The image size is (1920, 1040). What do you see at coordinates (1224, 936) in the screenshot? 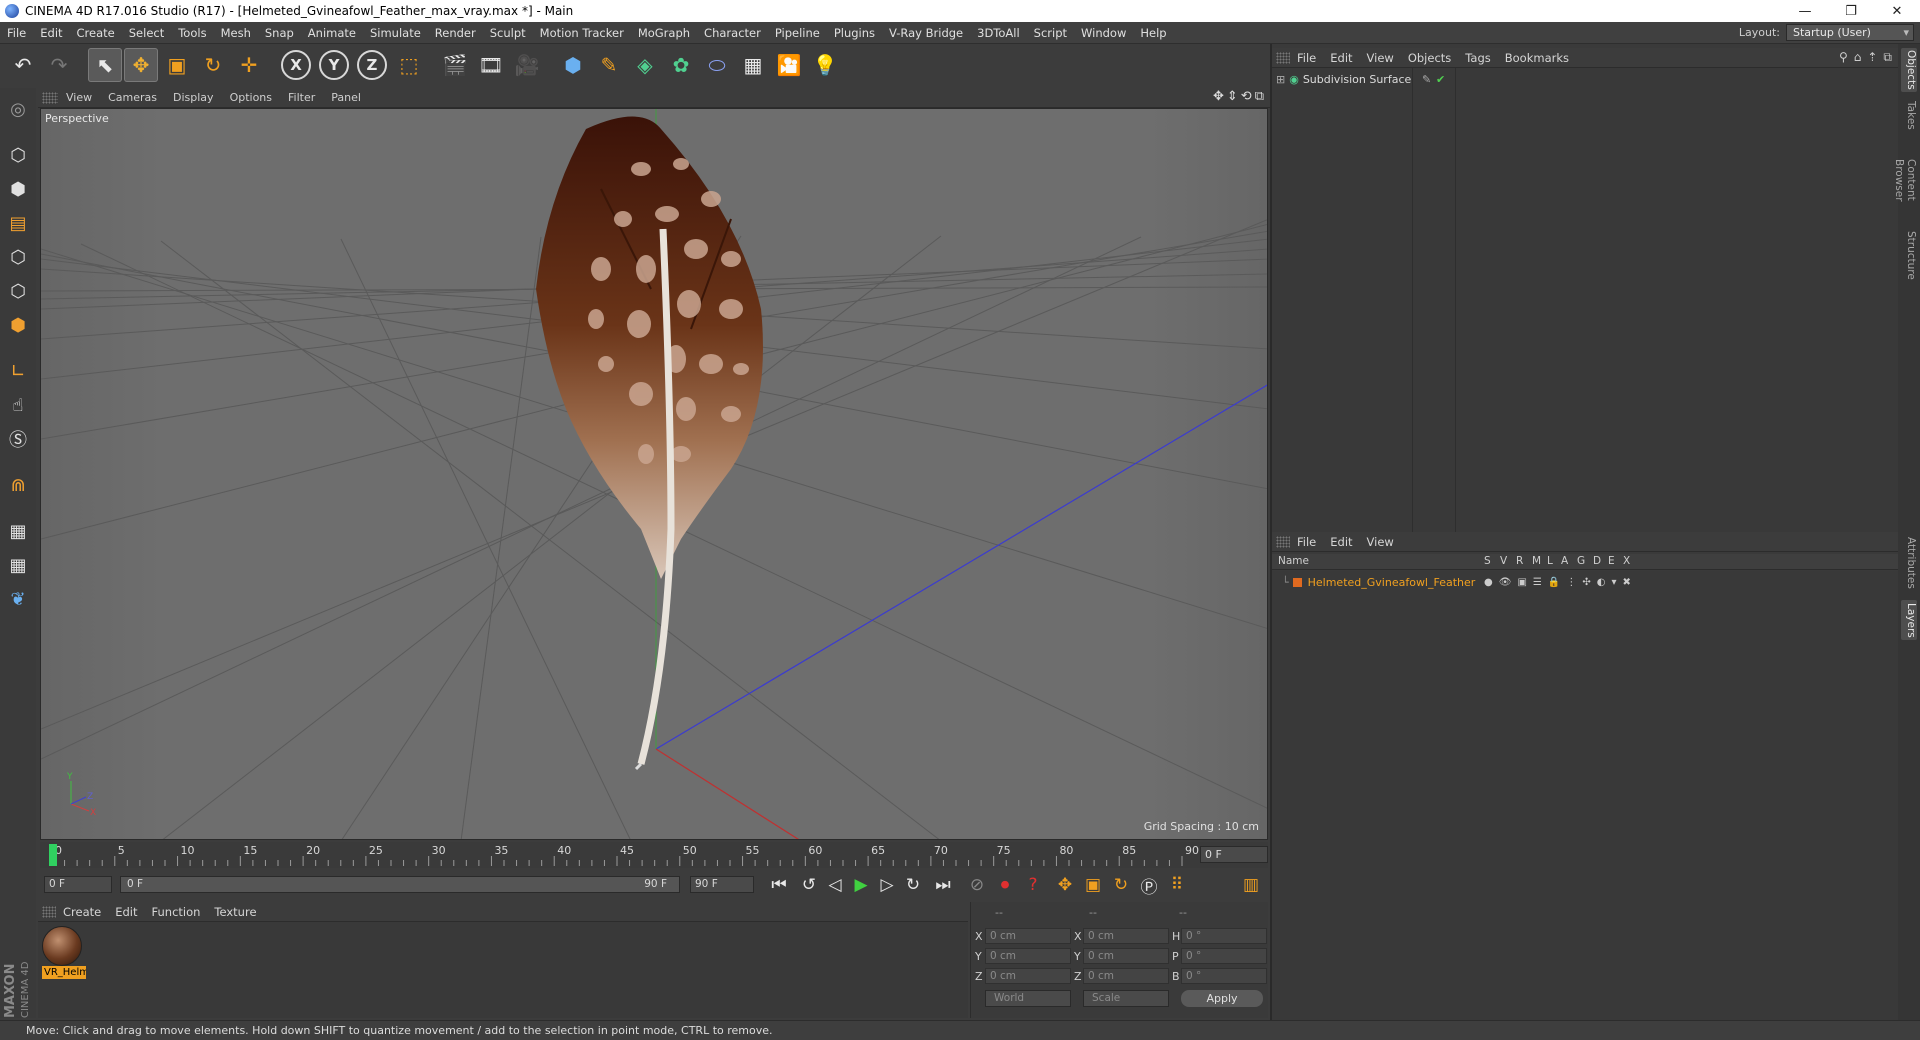
I see `rotation-h-field: 0 °` at bounding box center [1224, 936].